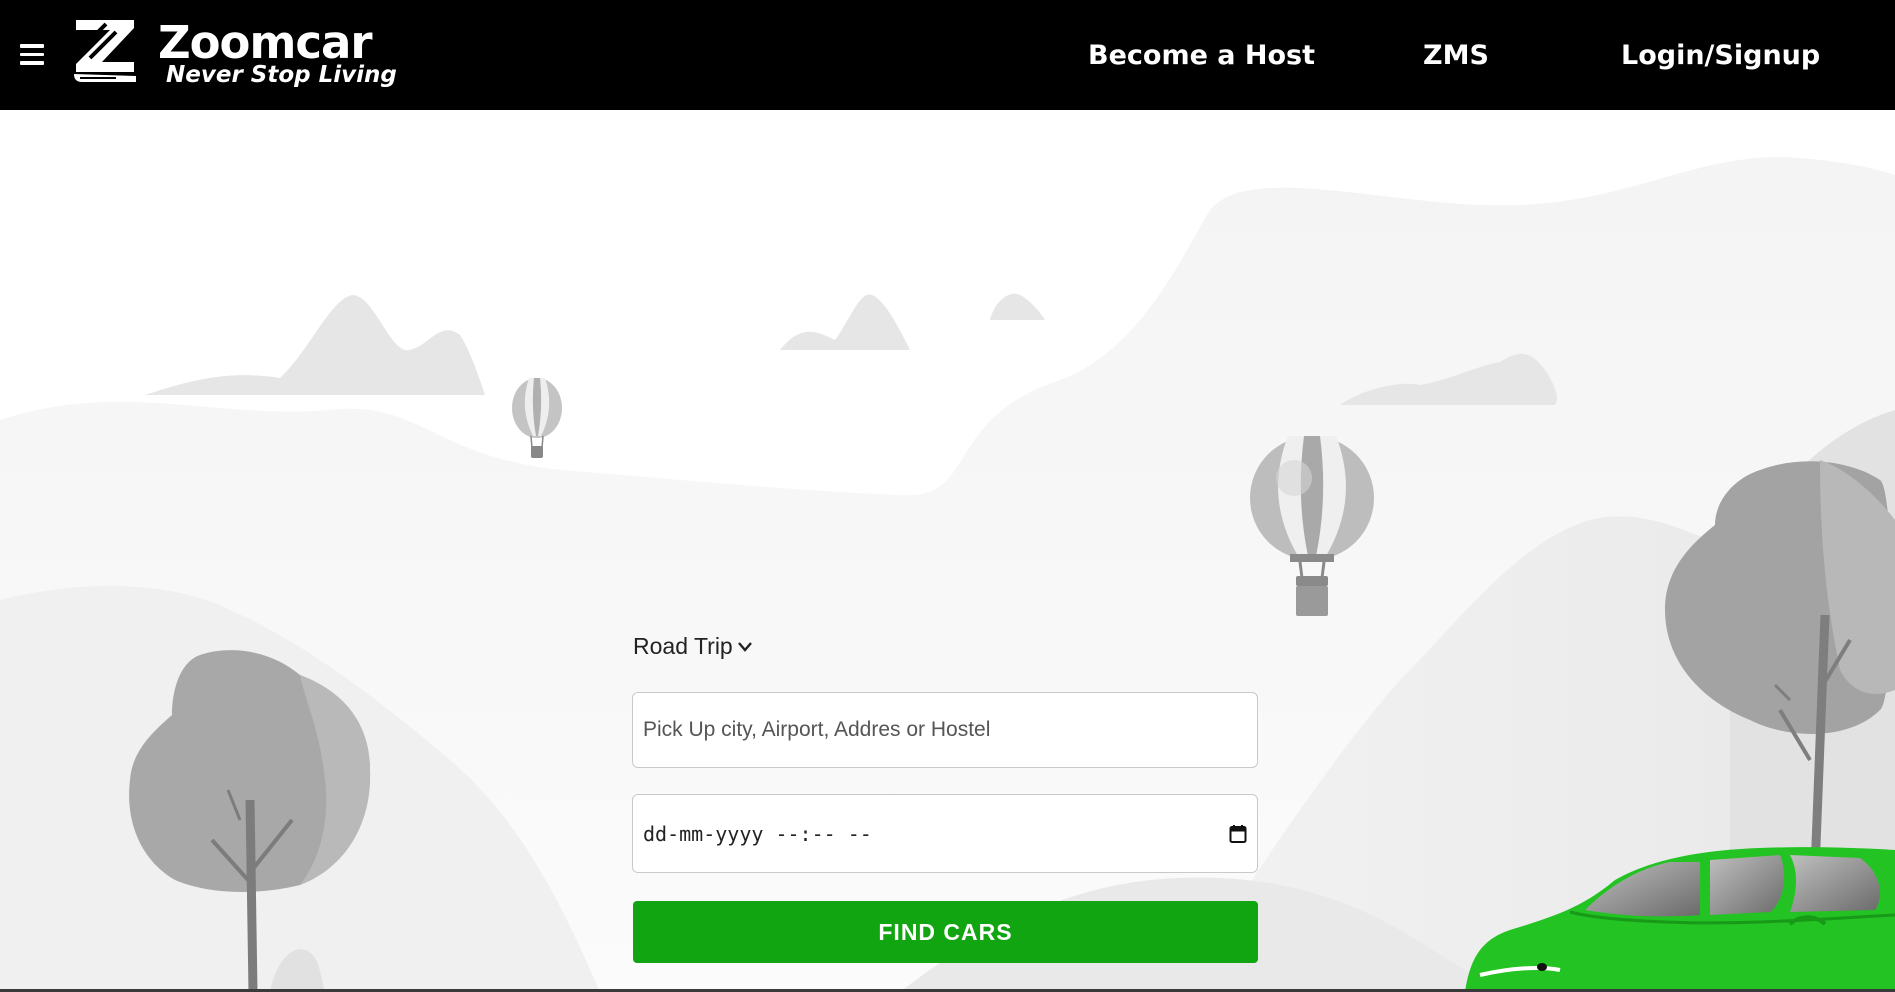 This screenshot has height=992, width=1895. Describe the element at coordinates (744, 646) in the screenshot. I see `chevron-down-icon` at that location.